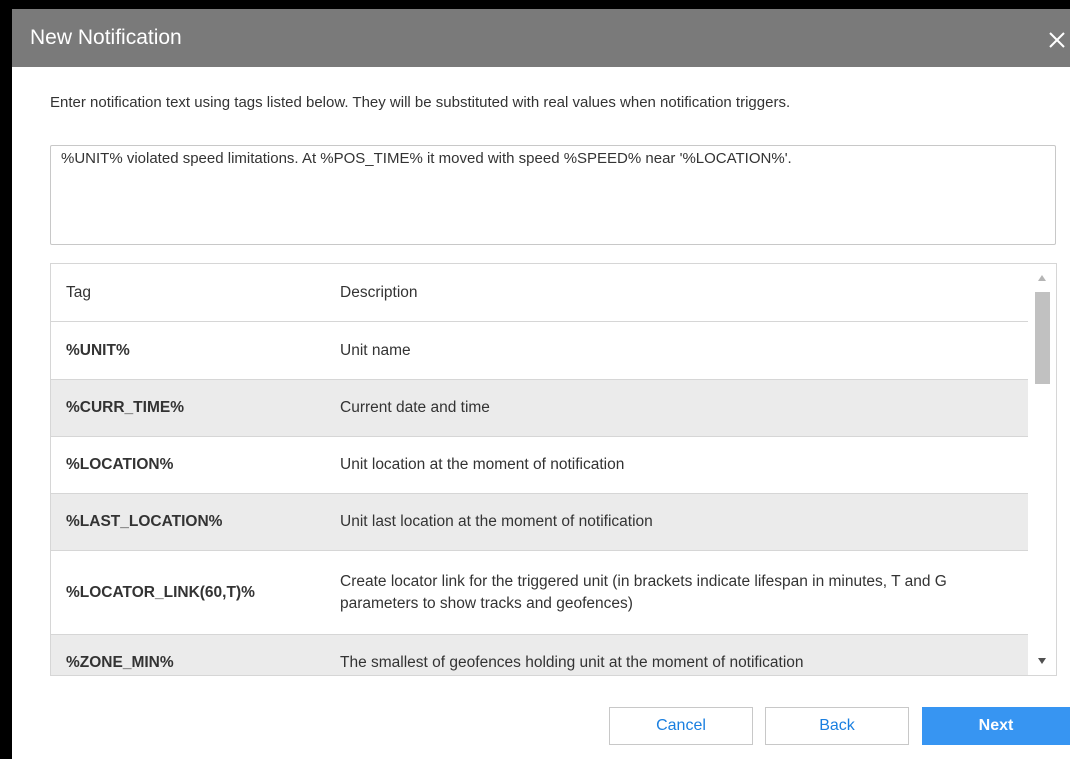 Image resolution: width=1070 pixels, height=759 pixels. I want to click on scrollbar-thumb, so click(1042, 338).